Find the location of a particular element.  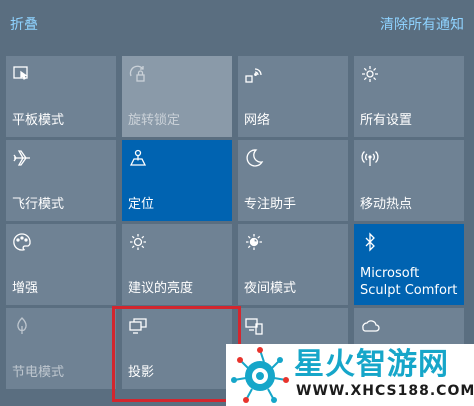

project-icon is located at coordinates (138, 326).